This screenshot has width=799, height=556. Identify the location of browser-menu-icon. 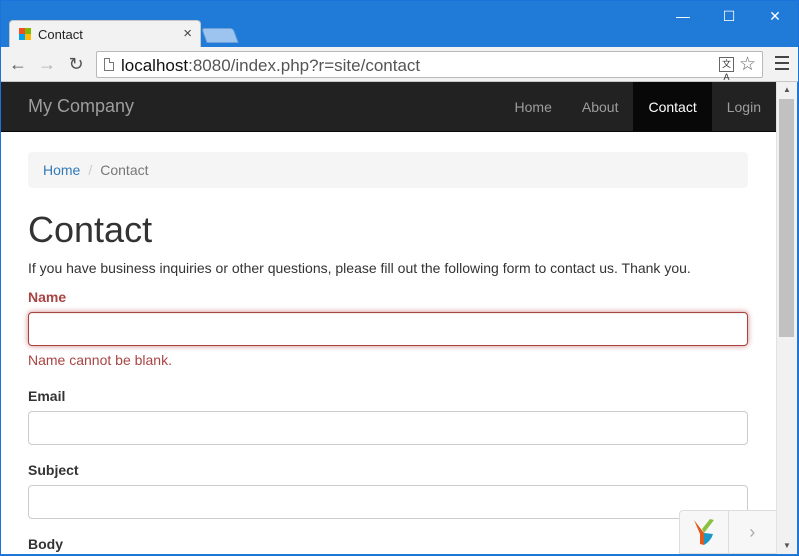
(782, 63).